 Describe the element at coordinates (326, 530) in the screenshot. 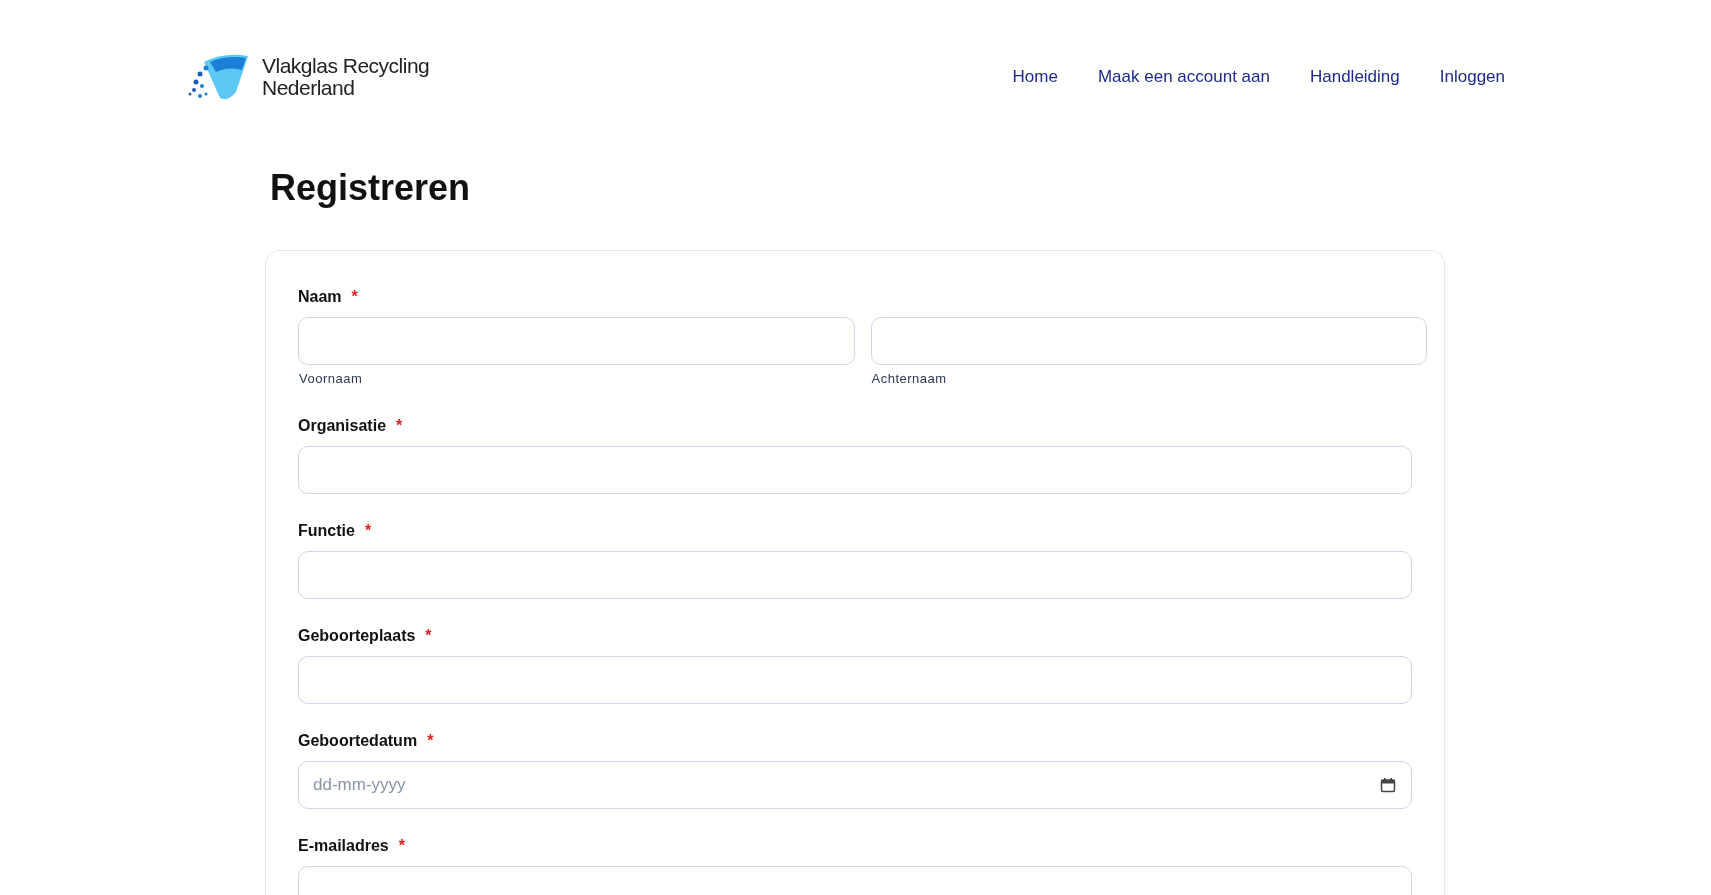

I see `field-label: Functie` at that location.